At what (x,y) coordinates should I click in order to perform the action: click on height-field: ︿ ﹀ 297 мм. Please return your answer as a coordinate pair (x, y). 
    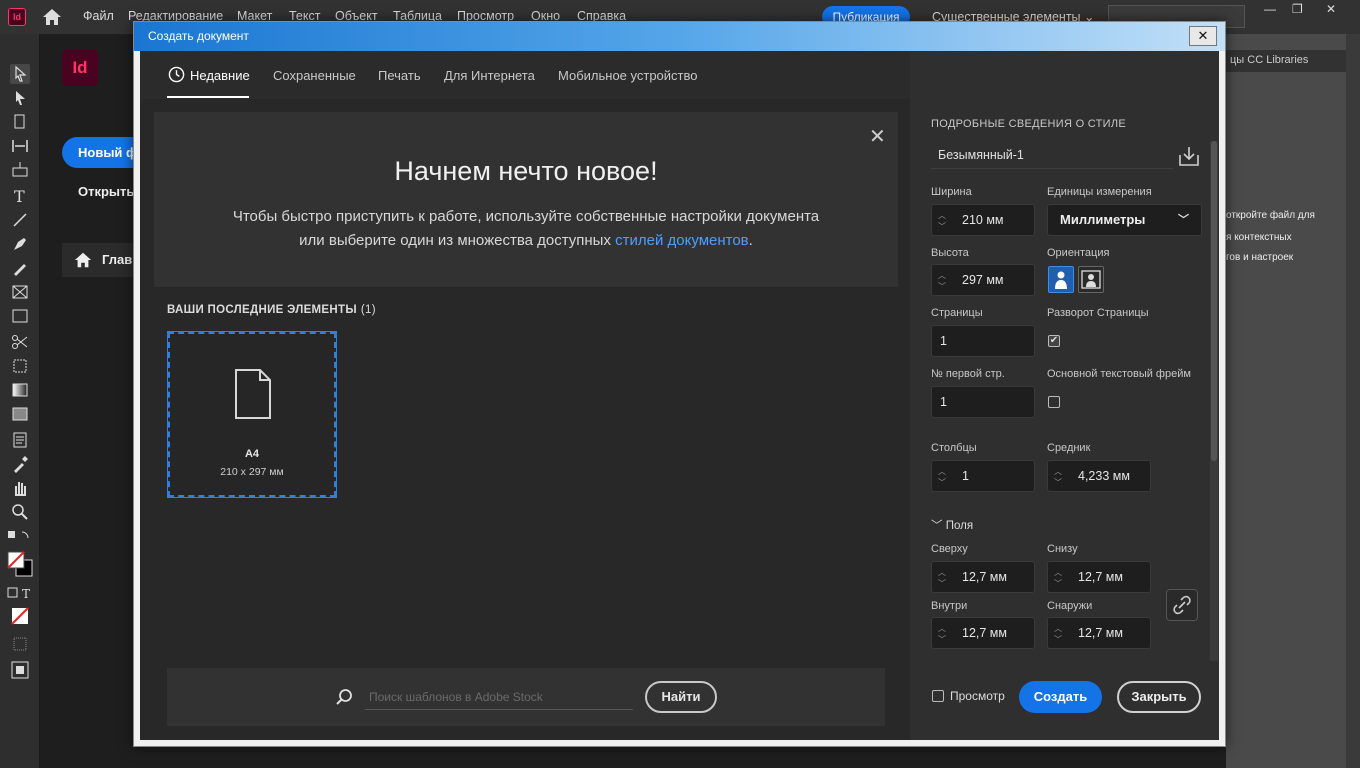
    Looking at the image, I should click on (983, 280).